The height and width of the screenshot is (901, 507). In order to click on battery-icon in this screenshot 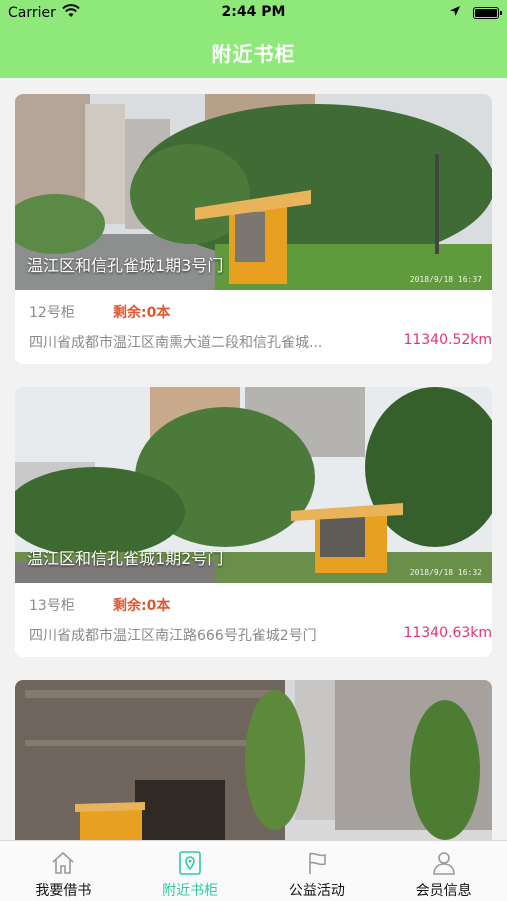, I will do `click(487, 13)`.